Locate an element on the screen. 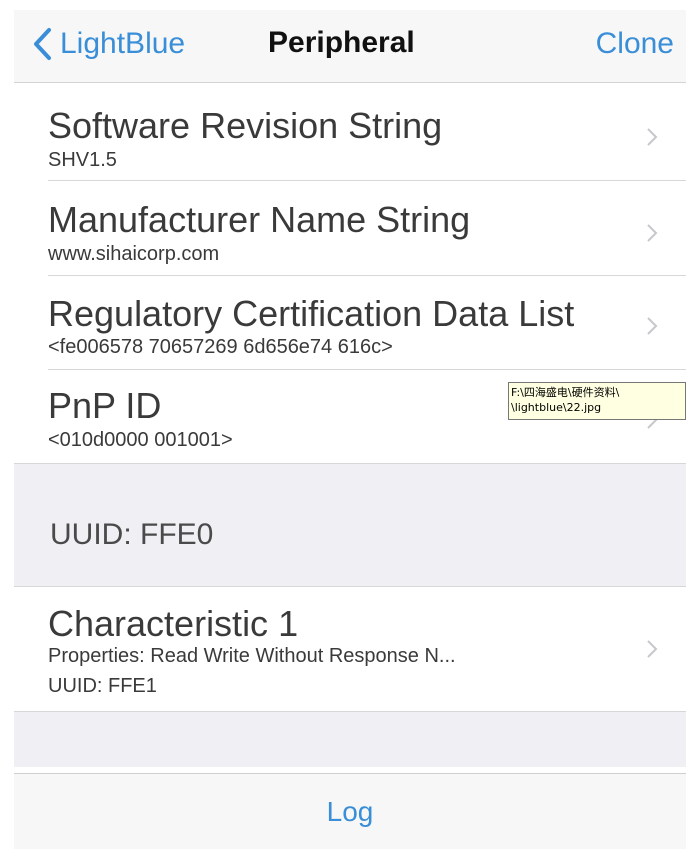 This screenshot has width=686, height=849. characteristic-uuid: UUID: FFE1 is located at coordinates (102, 686).